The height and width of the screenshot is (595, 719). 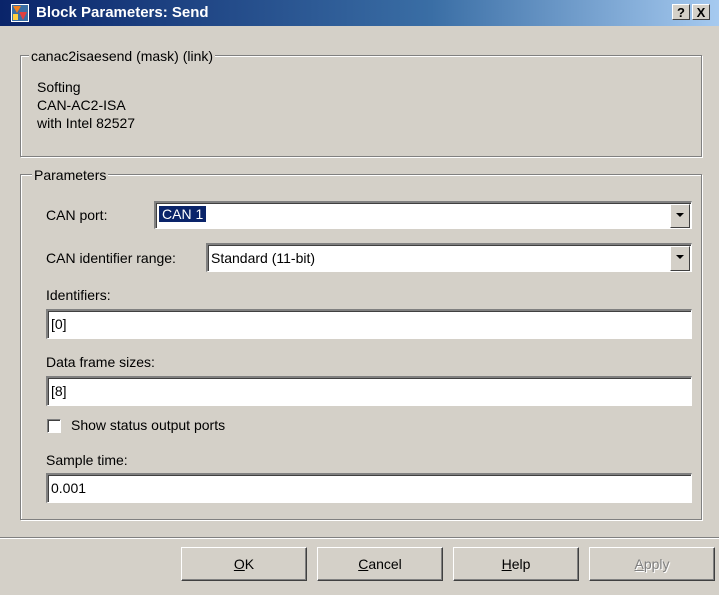 I want to click on id-range-value: Standard (11-bit), so click(x=263, y=258).